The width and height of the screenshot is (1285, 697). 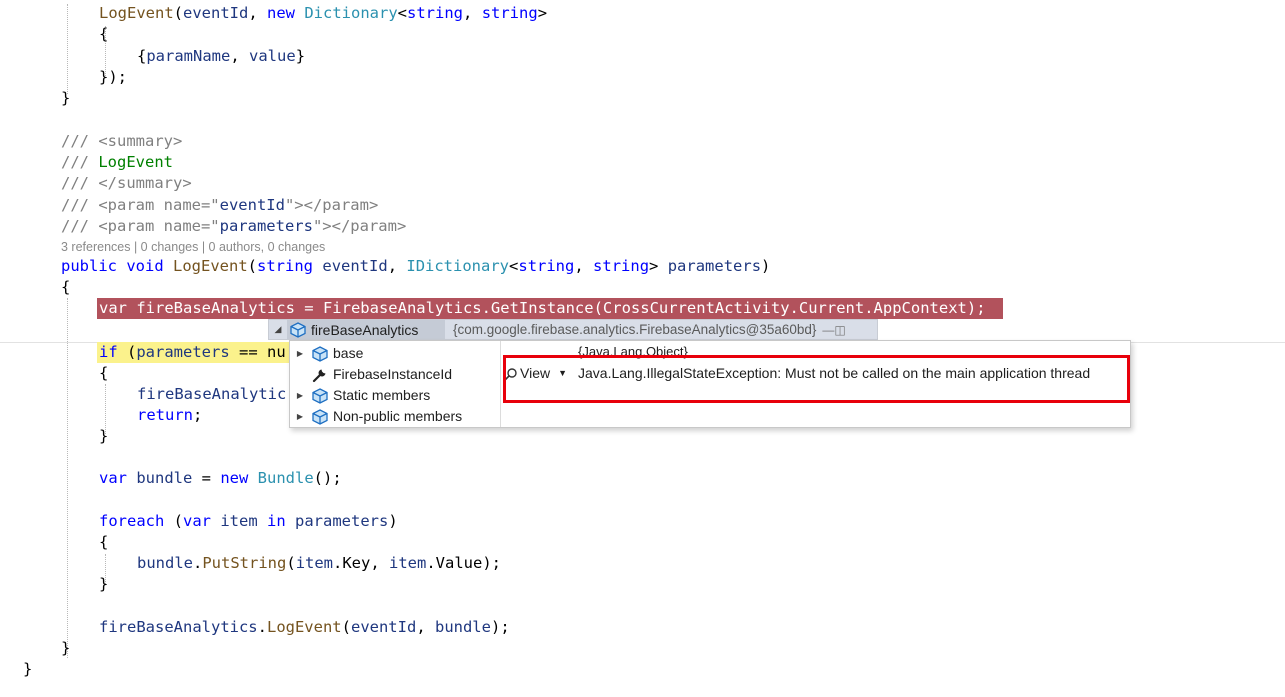 What do you see at coordinates (122, 141) in the screenshot?
I see `doc-comment: /// <summary>` at bounding box center [122, 141].